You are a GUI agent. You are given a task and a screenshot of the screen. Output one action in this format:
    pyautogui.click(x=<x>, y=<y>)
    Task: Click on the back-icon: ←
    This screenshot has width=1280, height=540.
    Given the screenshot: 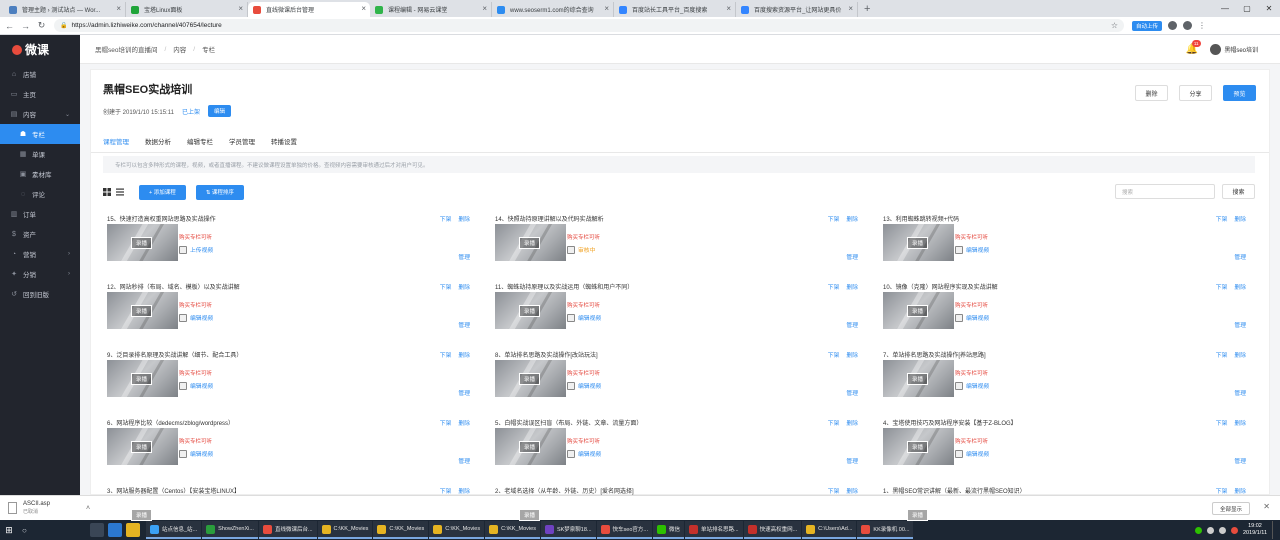 What is the action you would take?
    pyautogui.click(x=9, y=26)
    